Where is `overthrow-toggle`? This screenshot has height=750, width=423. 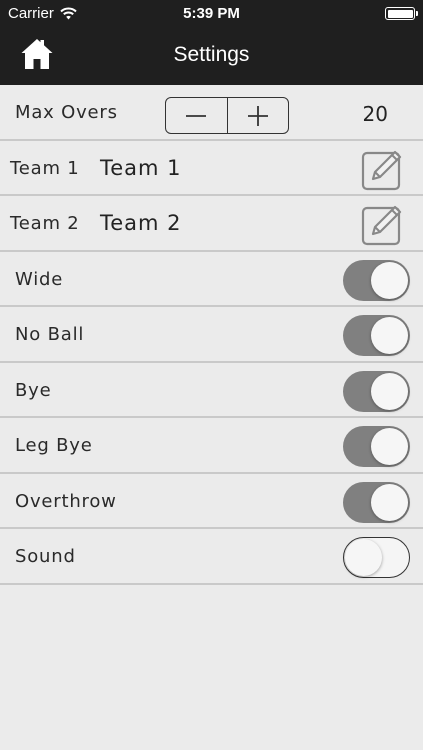
overthrow-toggle is located at coordinates (376, 502).